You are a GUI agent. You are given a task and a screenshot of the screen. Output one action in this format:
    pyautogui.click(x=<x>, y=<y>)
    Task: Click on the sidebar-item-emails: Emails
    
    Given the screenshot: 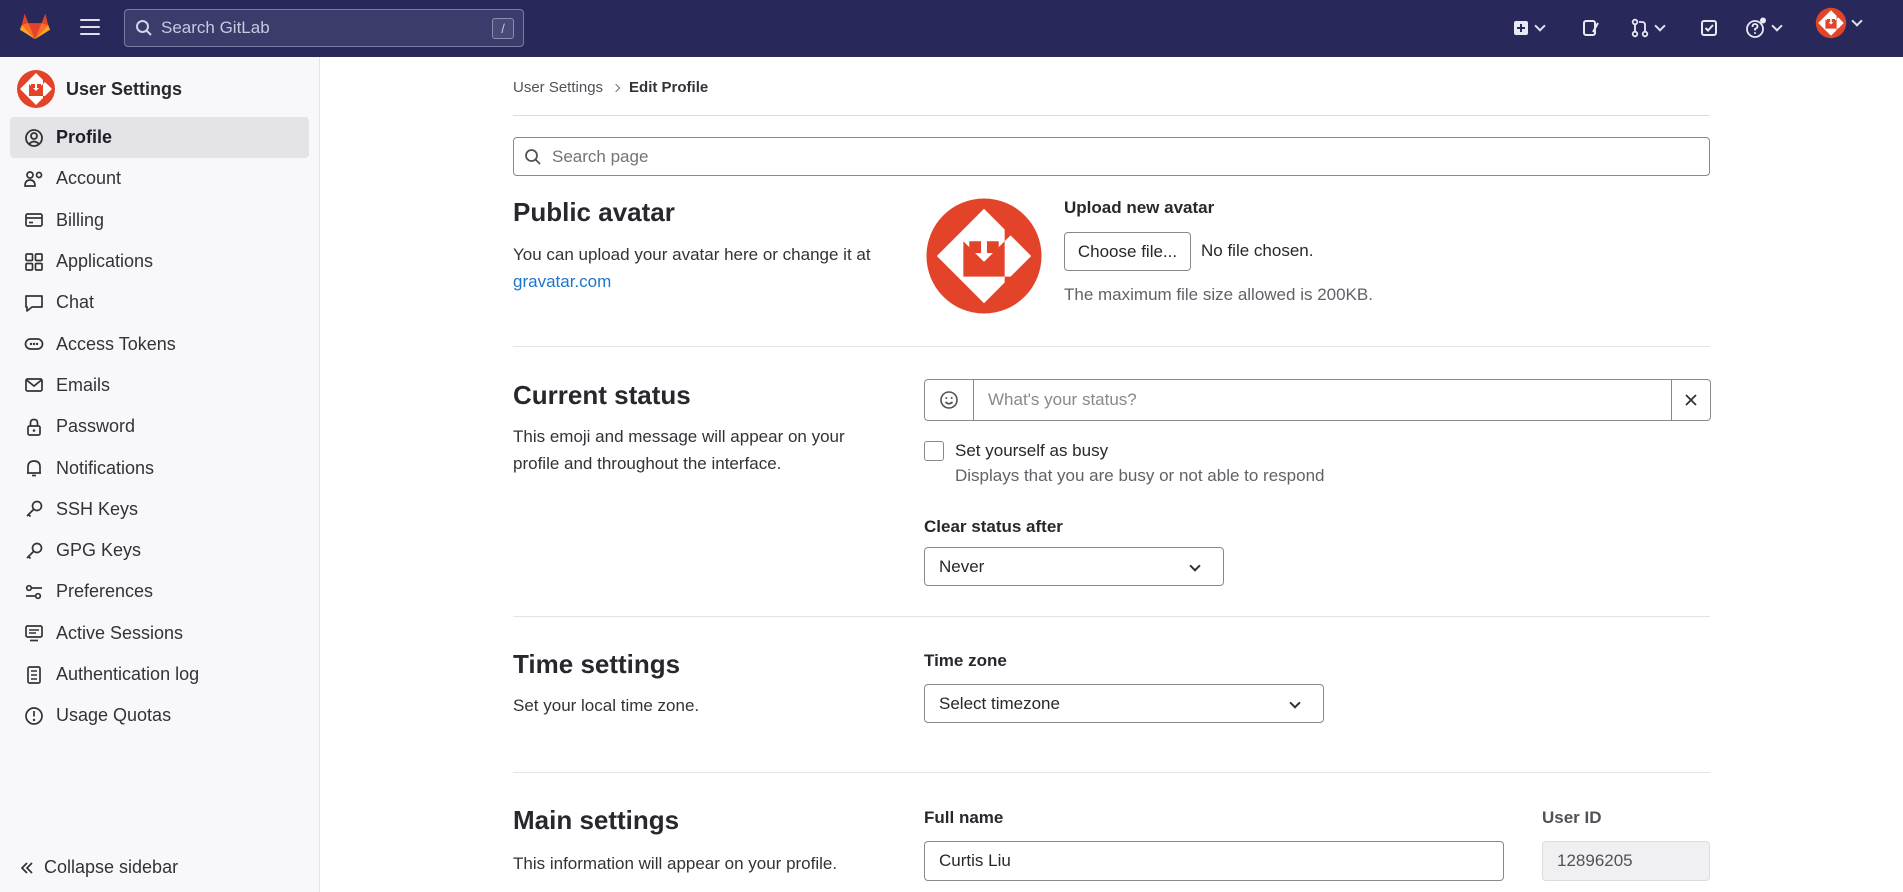 What is the action you would take?
    pyautogui.click(x=159, y=385)
    